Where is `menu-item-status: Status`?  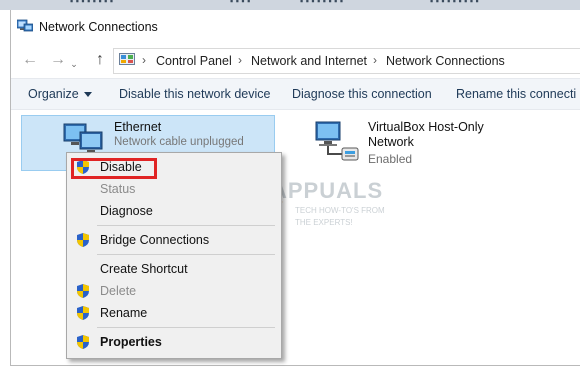
menu-item-status: Status is located at coordinates (174, 189).